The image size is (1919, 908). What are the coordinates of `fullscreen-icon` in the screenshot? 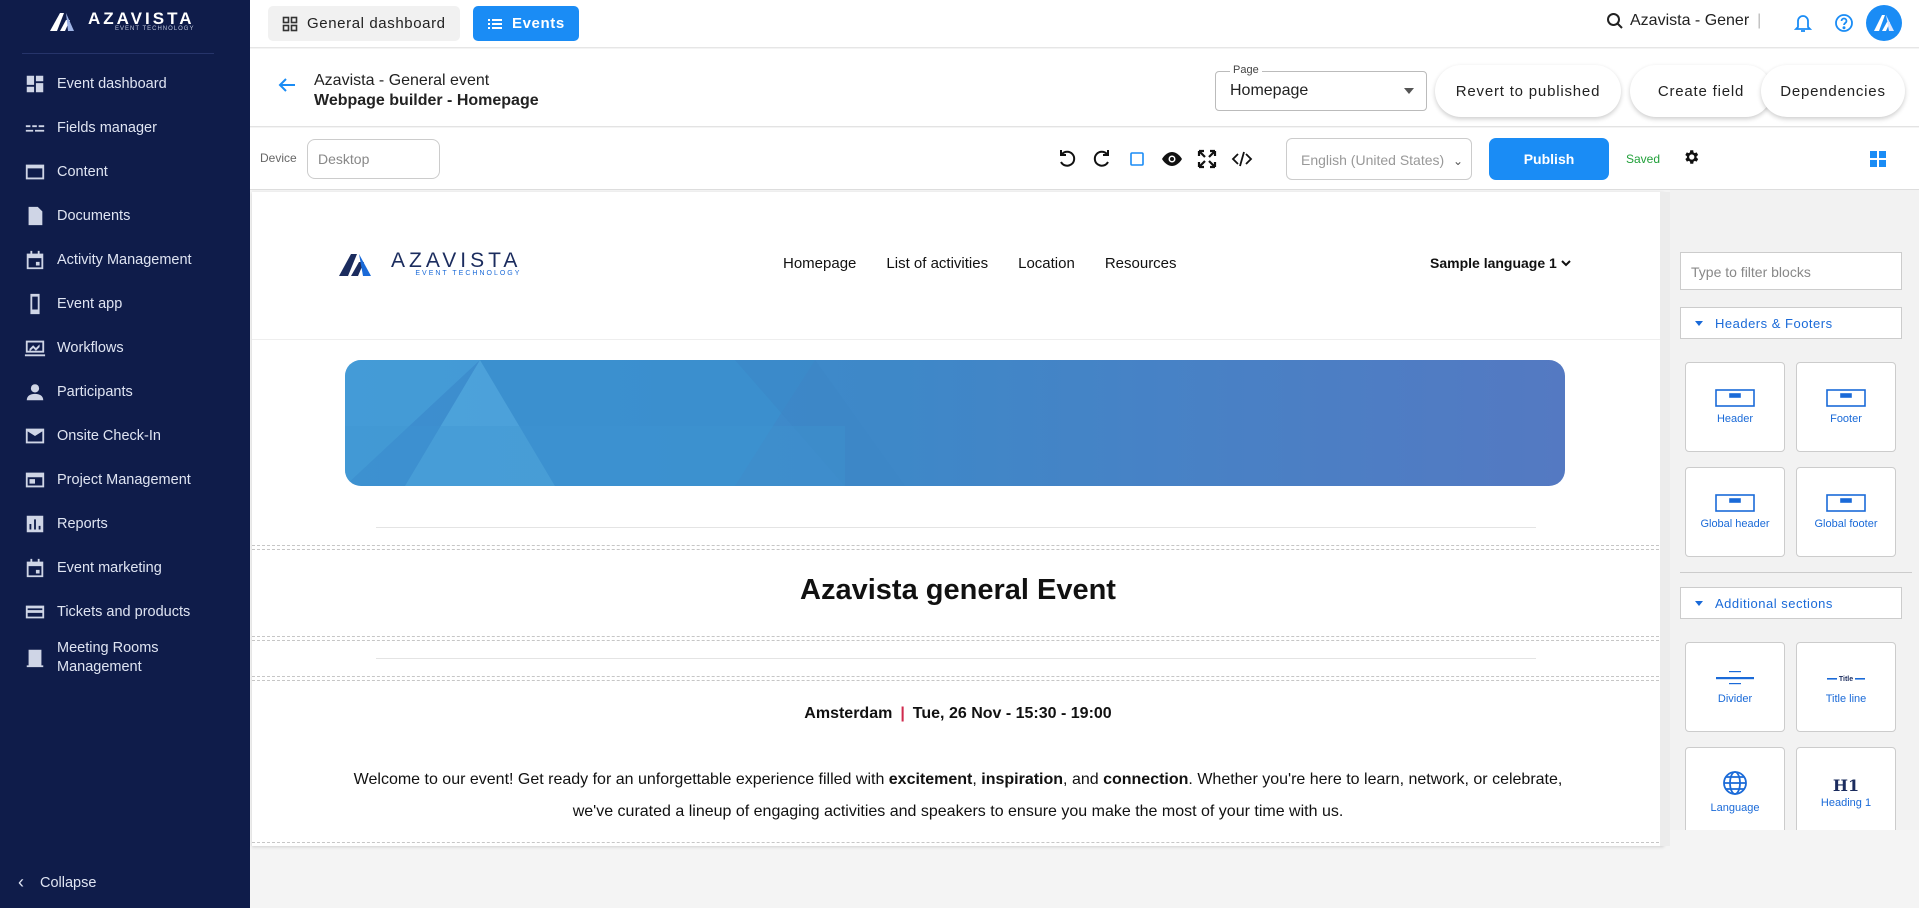 It's located at (1207, 159).